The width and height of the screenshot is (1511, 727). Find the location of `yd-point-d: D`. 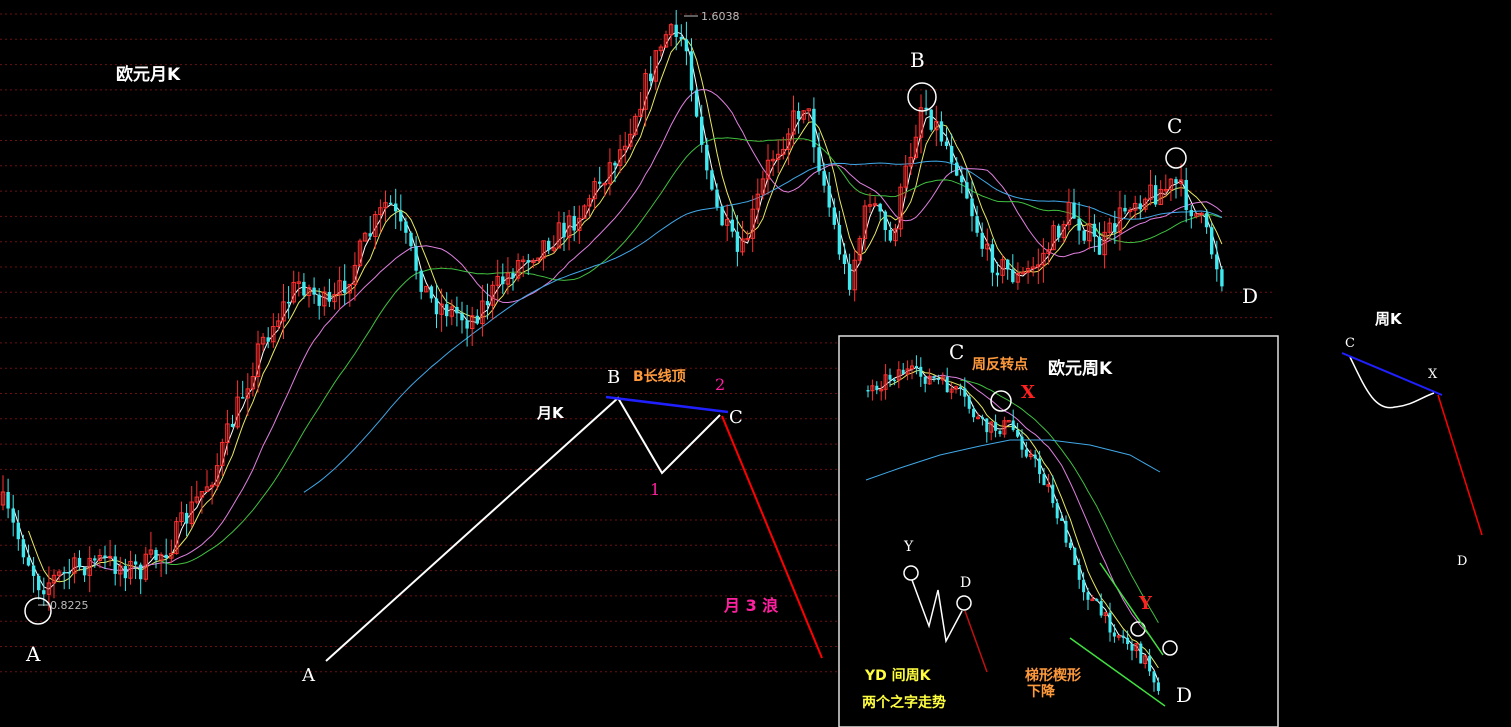

yd-point-d: D is located at coordinates (965, 583).